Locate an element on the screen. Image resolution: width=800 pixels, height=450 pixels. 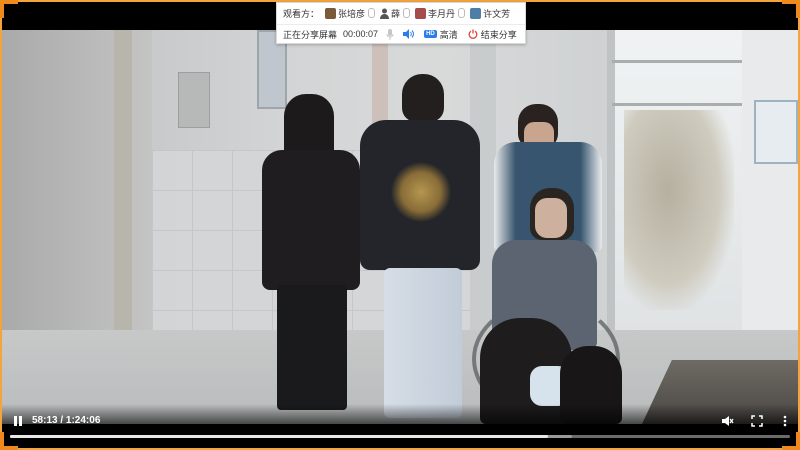
viewer-name: 李月丹 is located at coordinates (442, 13).